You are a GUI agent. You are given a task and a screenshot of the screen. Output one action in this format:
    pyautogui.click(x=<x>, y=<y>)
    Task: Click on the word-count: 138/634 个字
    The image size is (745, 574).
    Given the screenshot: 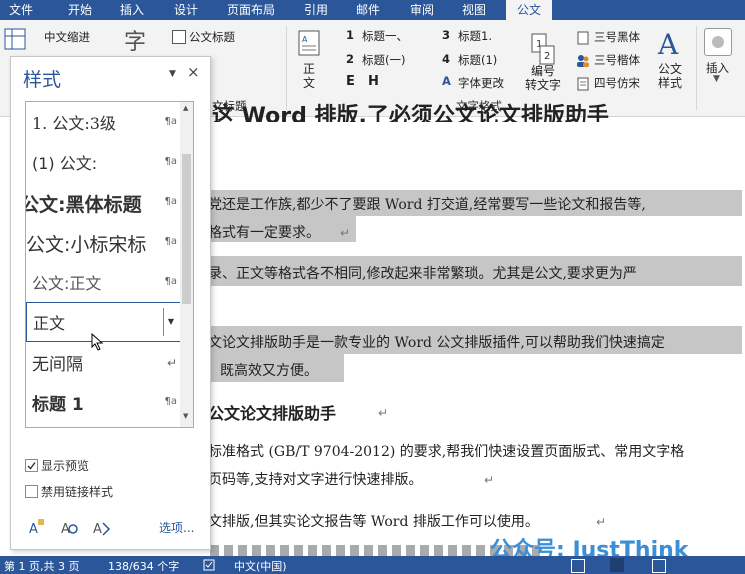 What is the action you would take?
    pyautogui.click(x=143, y=566)
    